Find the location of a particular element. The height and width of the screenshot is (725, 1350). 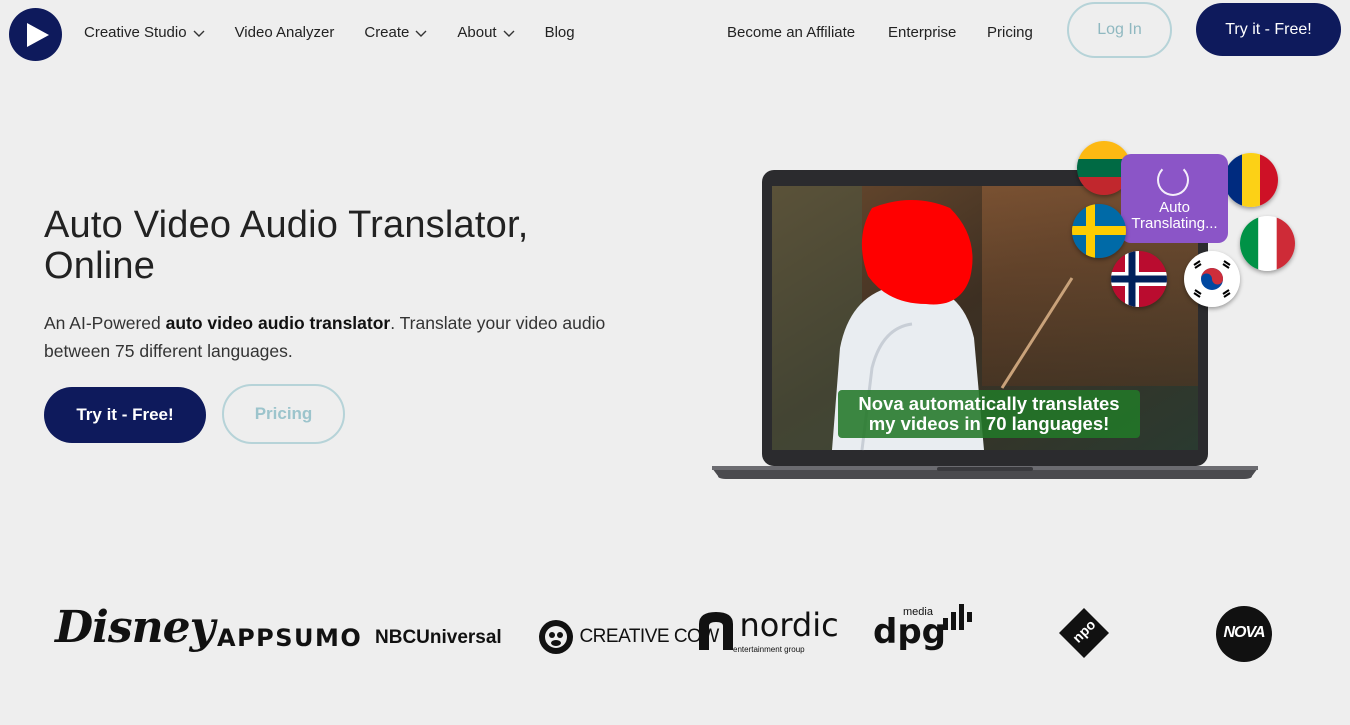

try-free-nav-button: Try it - Free! is located at coordinates (1268, 29).